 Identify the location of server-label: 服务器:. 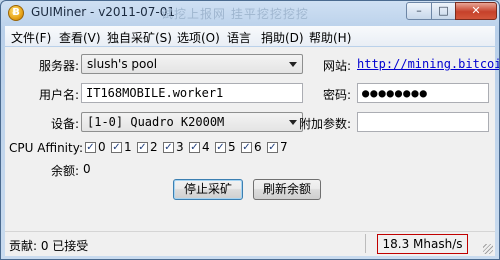
(58, 66).